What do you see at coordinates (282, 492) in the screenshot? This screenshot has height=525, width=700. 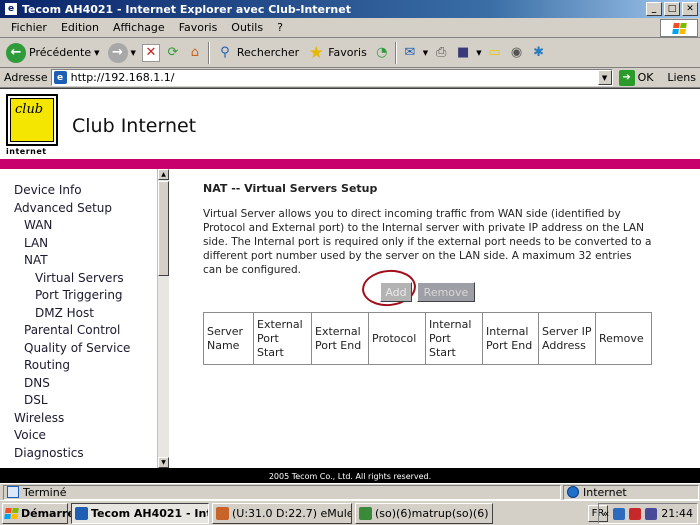 I see `status-text-pane: Terminé` at bounding box center [282, 492].